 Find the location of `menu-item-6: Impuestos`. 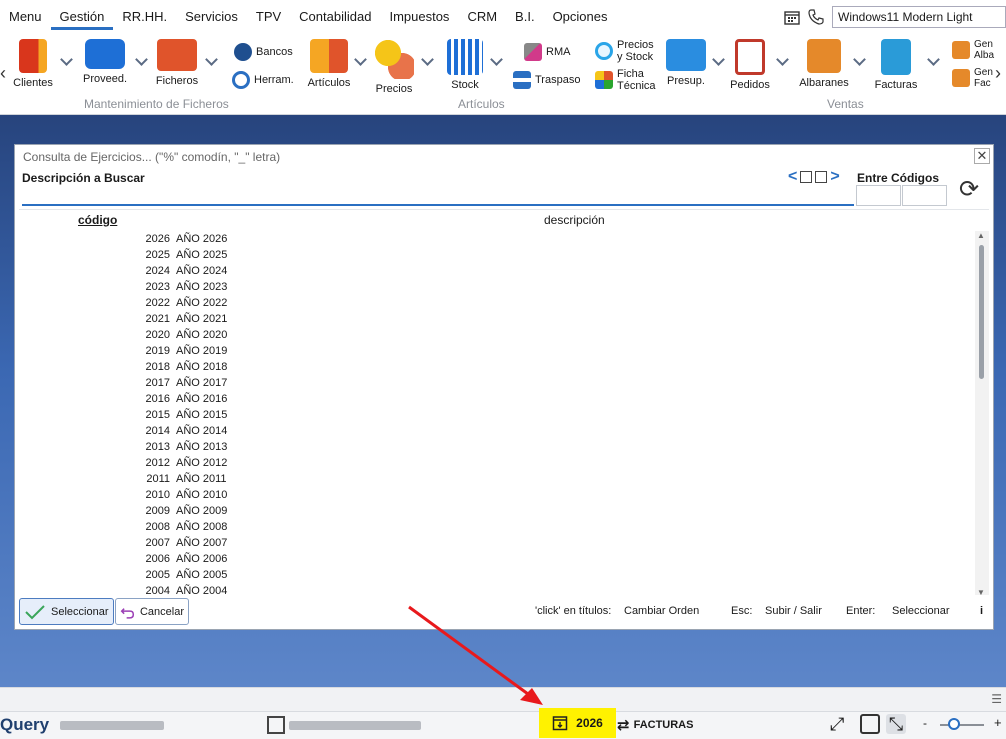

menu-item-6: Impuestos is located at coordinates (419, 16).